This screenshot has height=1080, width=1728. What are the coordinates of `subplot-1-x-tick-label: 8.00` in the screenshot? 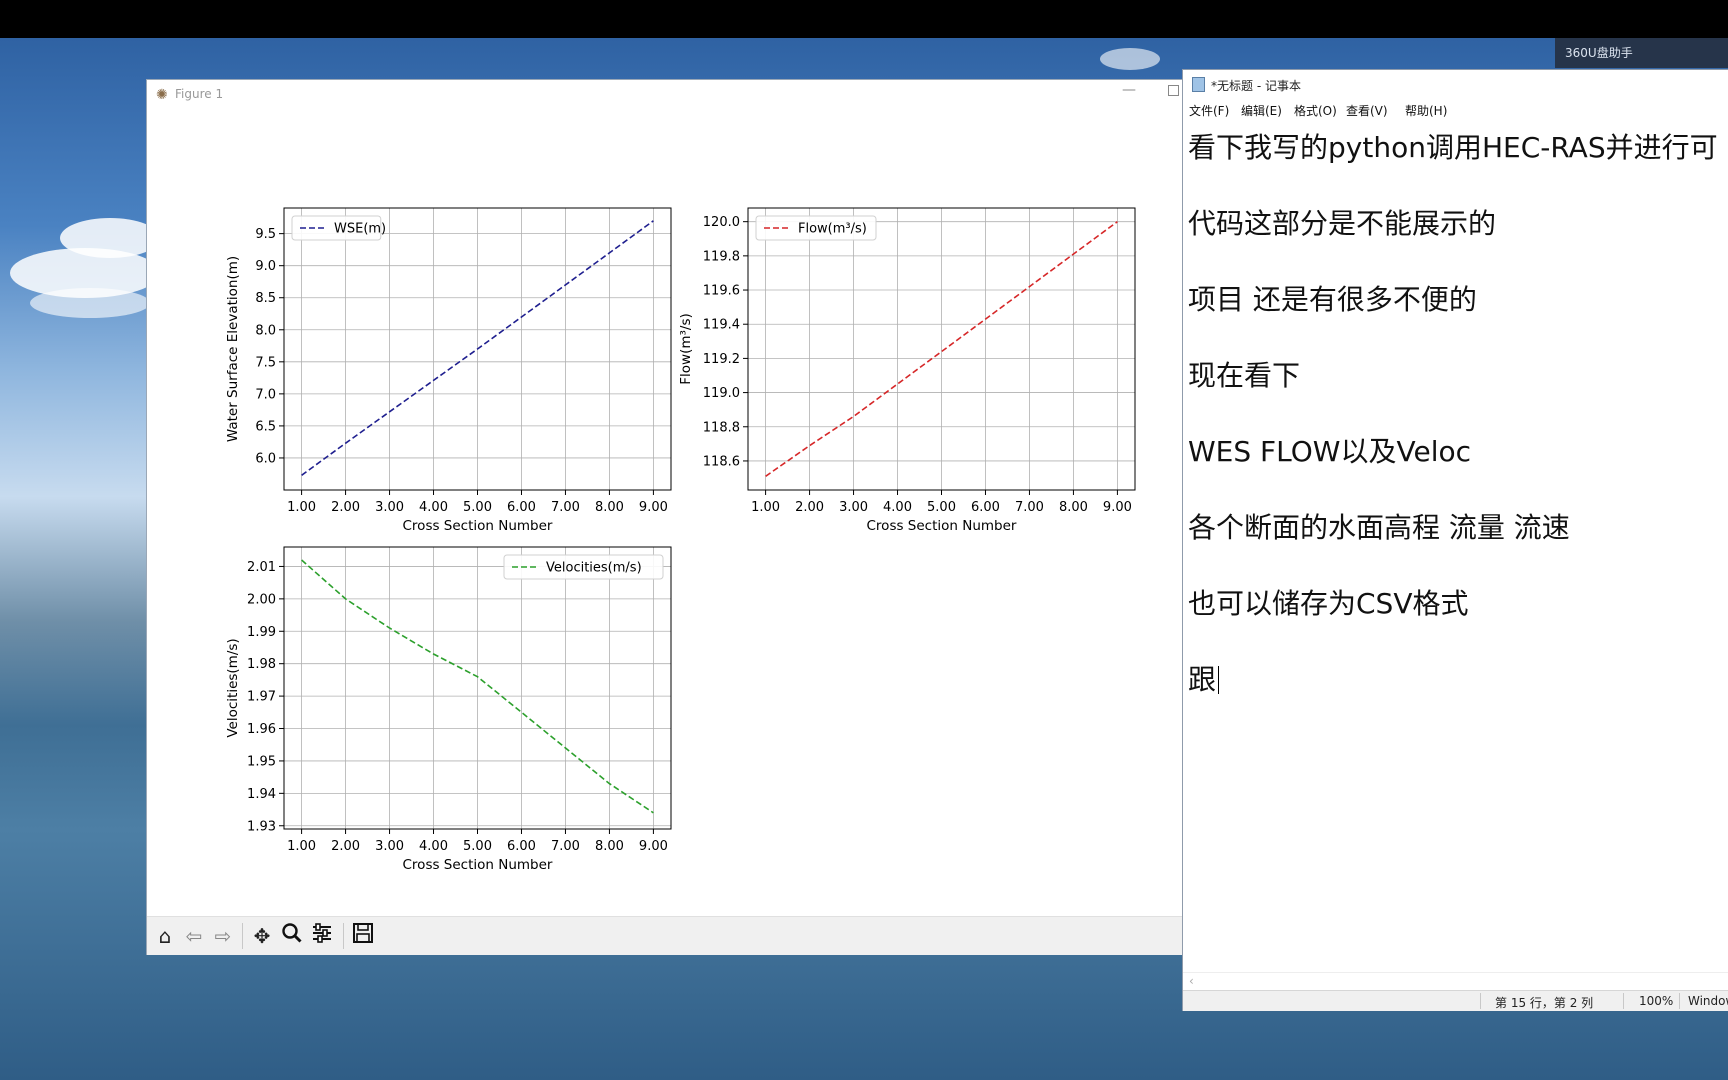 It's located at (609, 507).